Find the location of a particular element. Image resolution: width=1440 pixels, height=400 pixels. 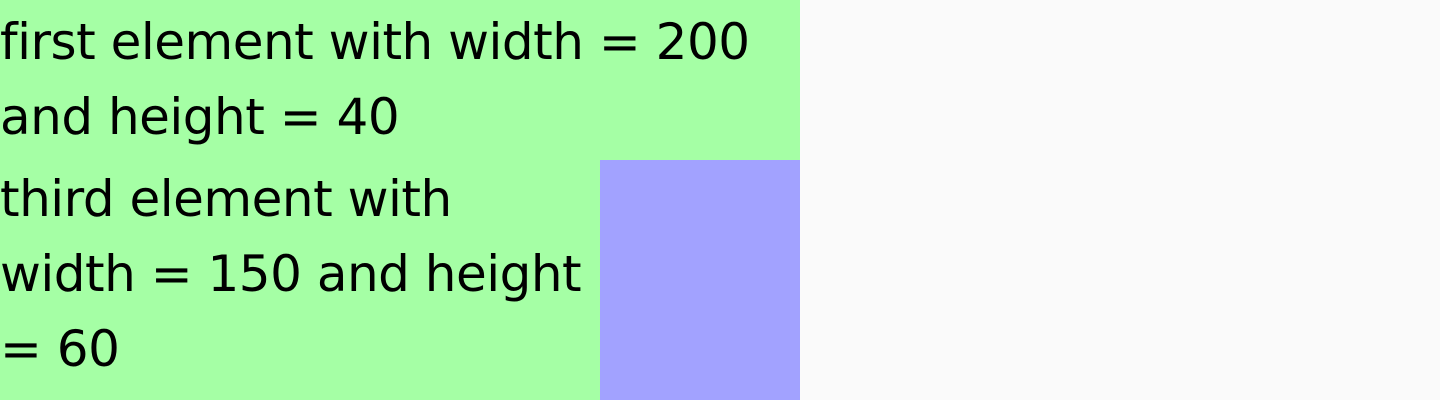

second-element is located at coordinates (700, 280).